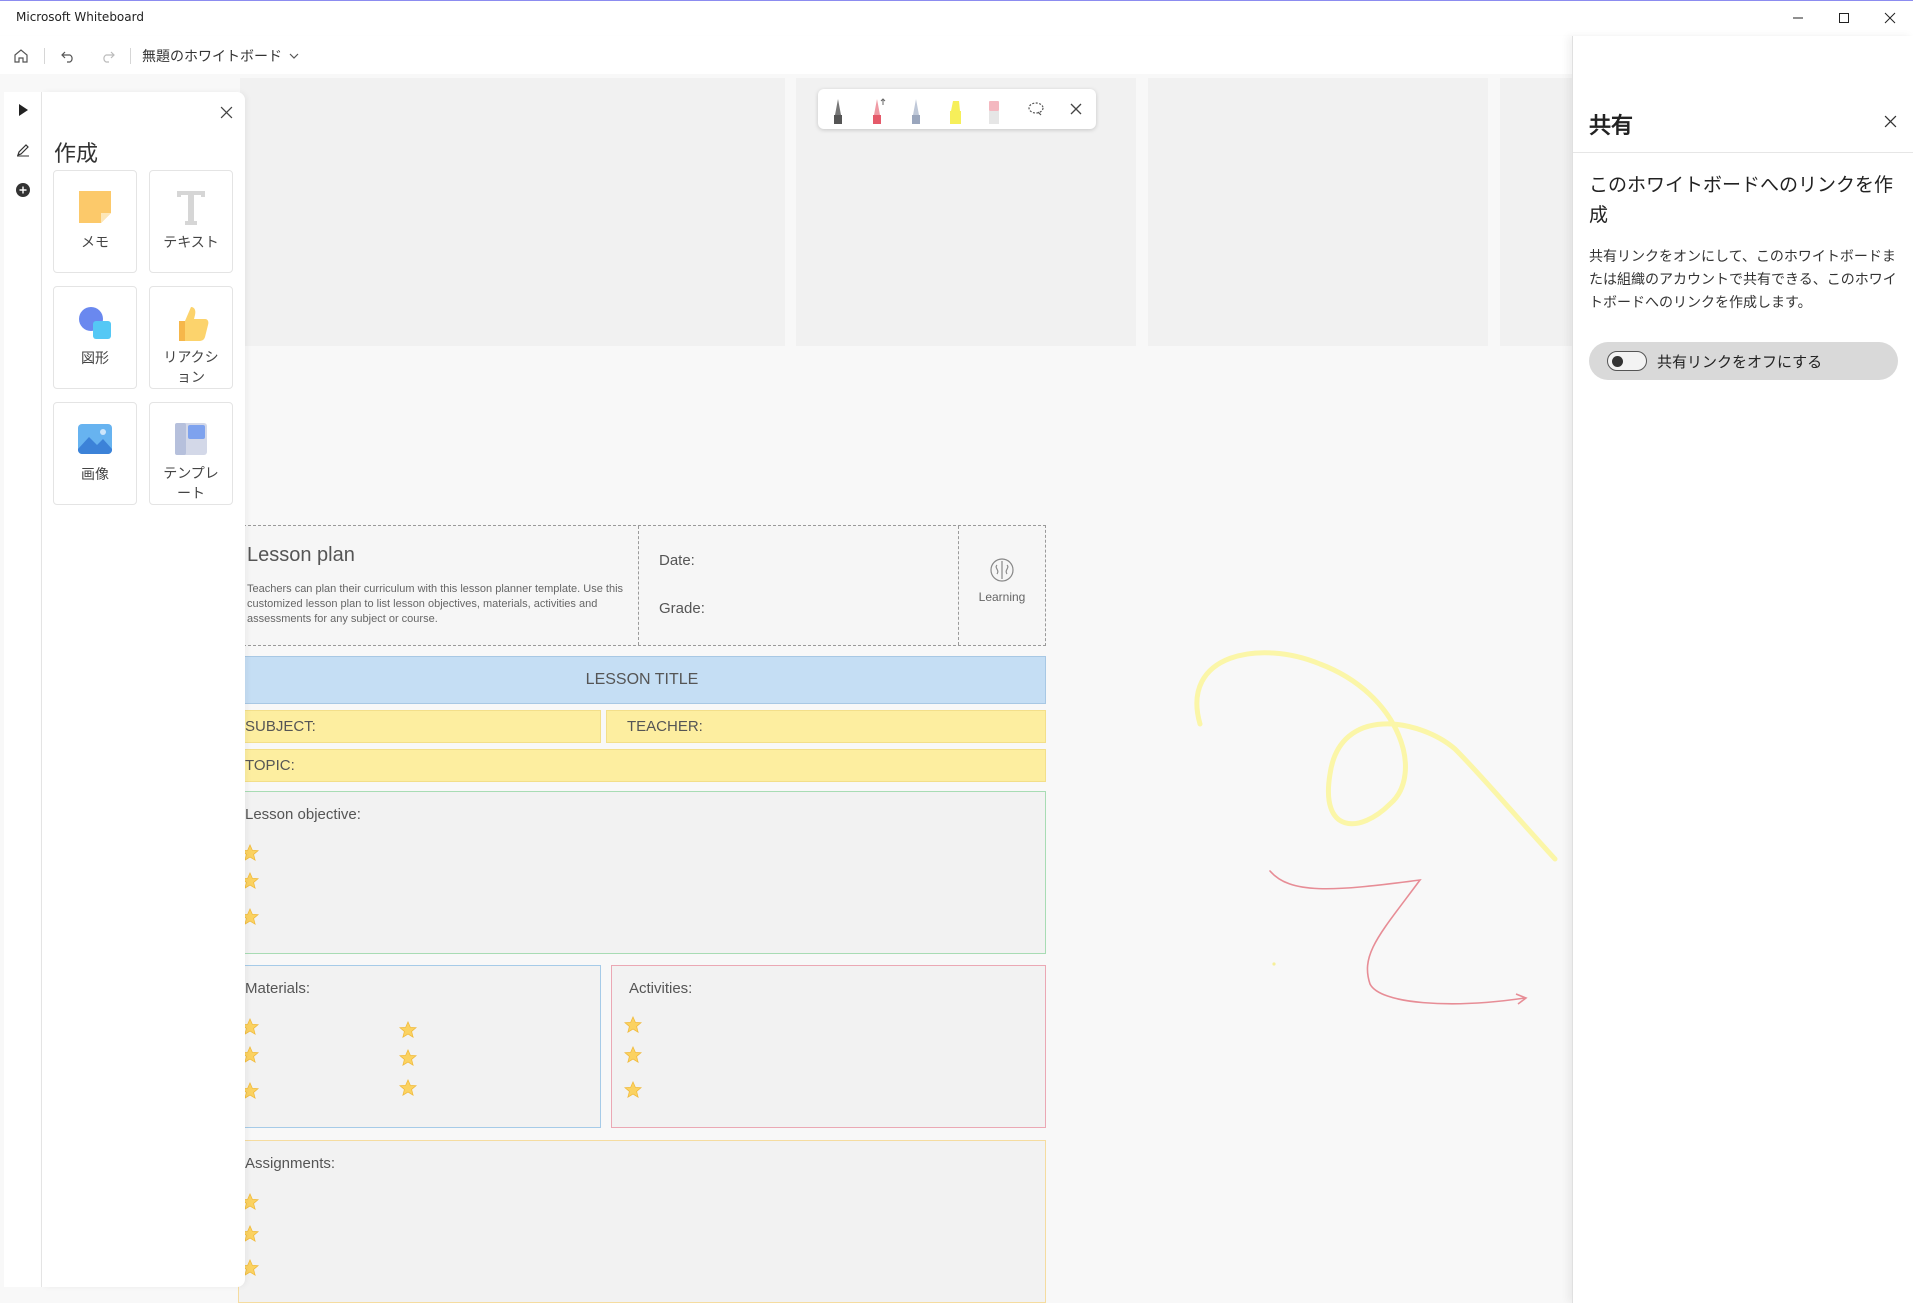 The image size is (1913, 1303). I want to click on tile-label: 画像, so click(95, 475).